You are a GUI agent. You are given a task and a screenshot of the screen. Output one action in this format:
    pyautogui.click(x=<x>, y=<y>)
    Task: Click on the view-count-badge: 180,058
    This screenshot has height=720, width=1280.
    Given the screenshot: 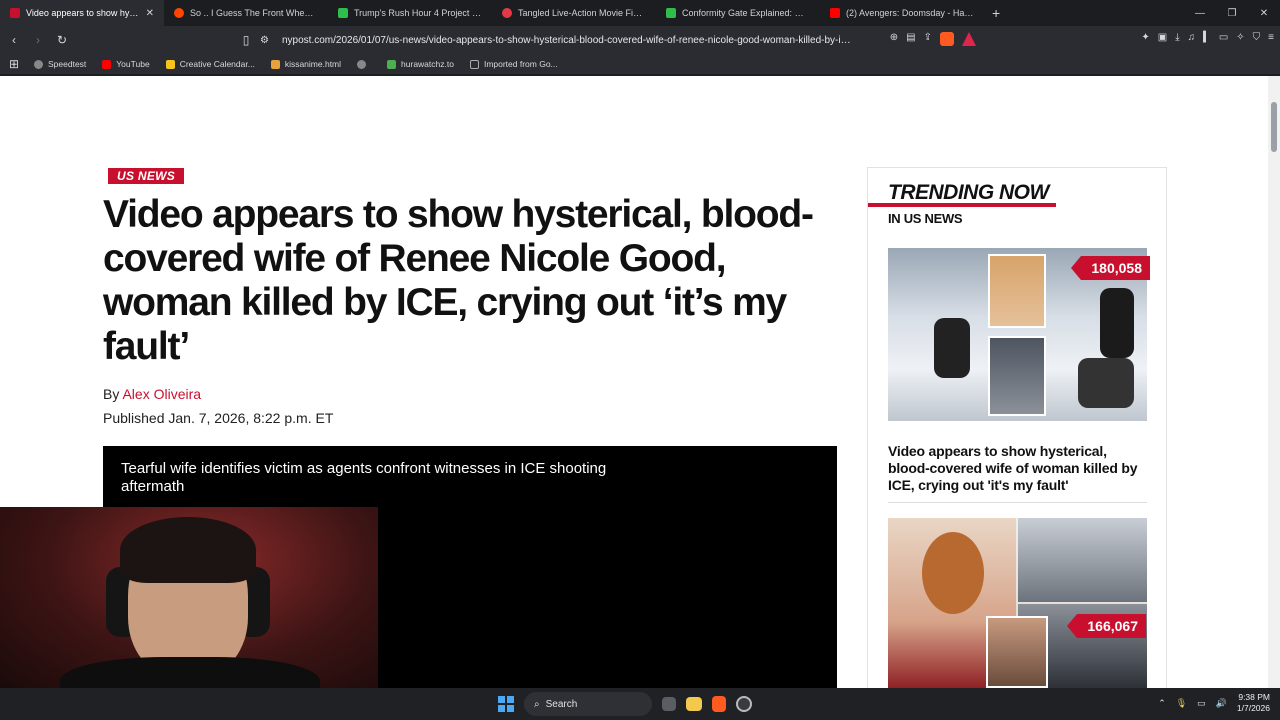 What is the action you would take?
    pyautogui.click(x=1110, y=268)
    